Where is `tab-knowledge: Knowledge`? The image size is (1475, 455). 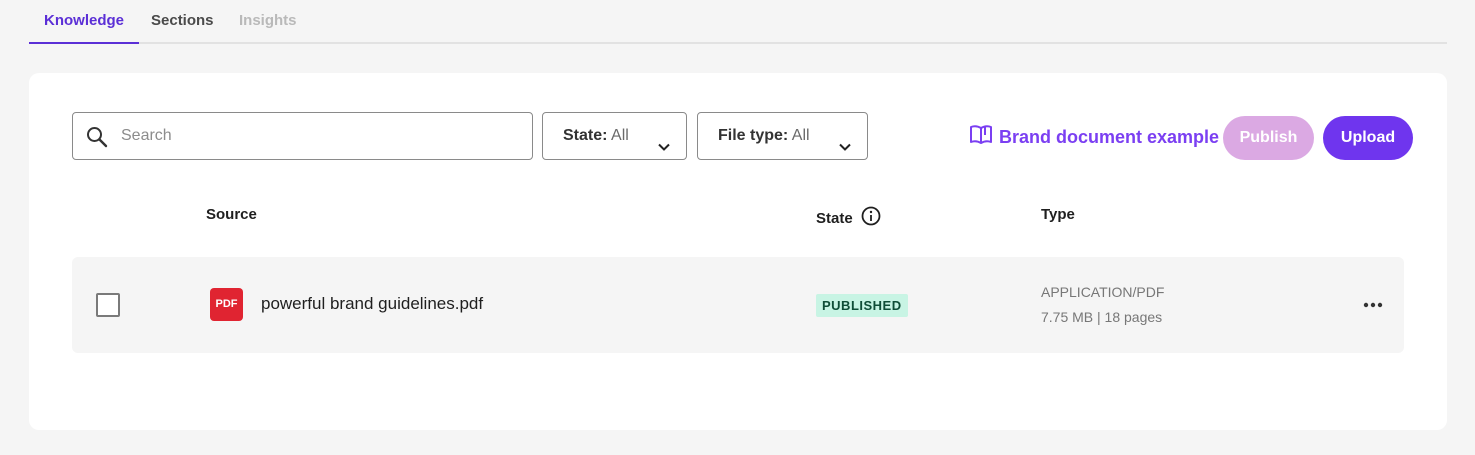
tab-knowledge: Knowledge is located at coordinates (84, 22).